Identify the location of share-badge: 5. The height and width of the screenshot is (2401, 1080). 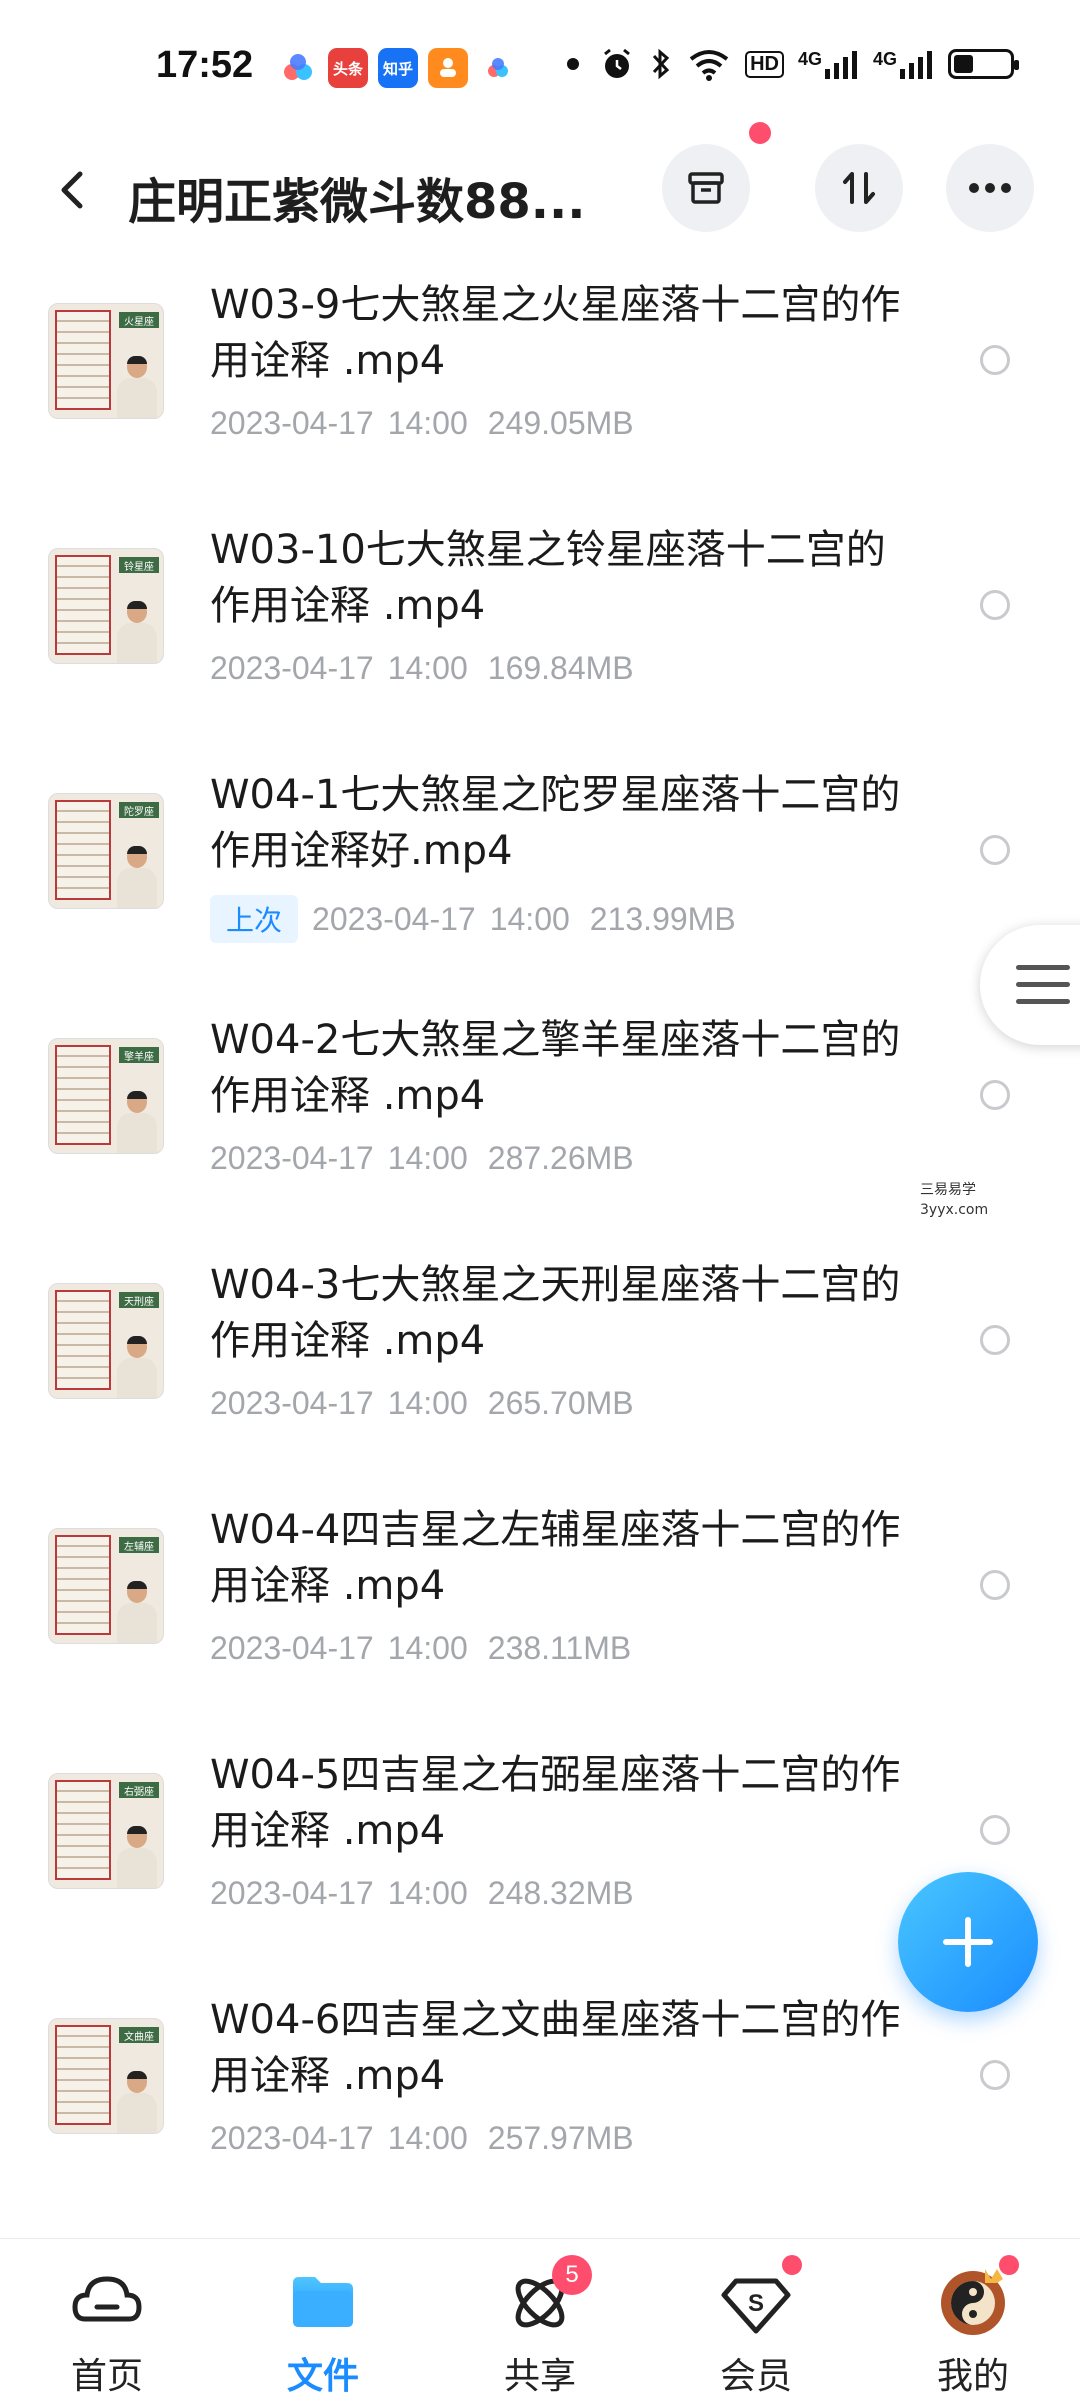
(572, 2275).